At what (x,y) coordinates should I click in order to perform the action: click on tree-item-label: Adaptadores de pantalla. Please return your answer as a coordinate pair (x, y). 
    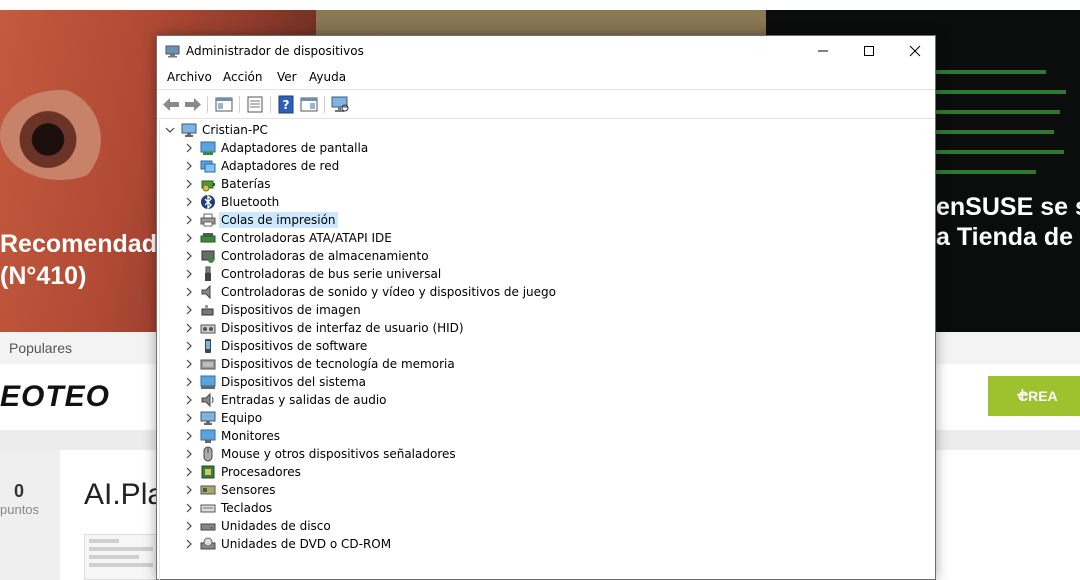
    Looking at the image, I should click on (295, 148).